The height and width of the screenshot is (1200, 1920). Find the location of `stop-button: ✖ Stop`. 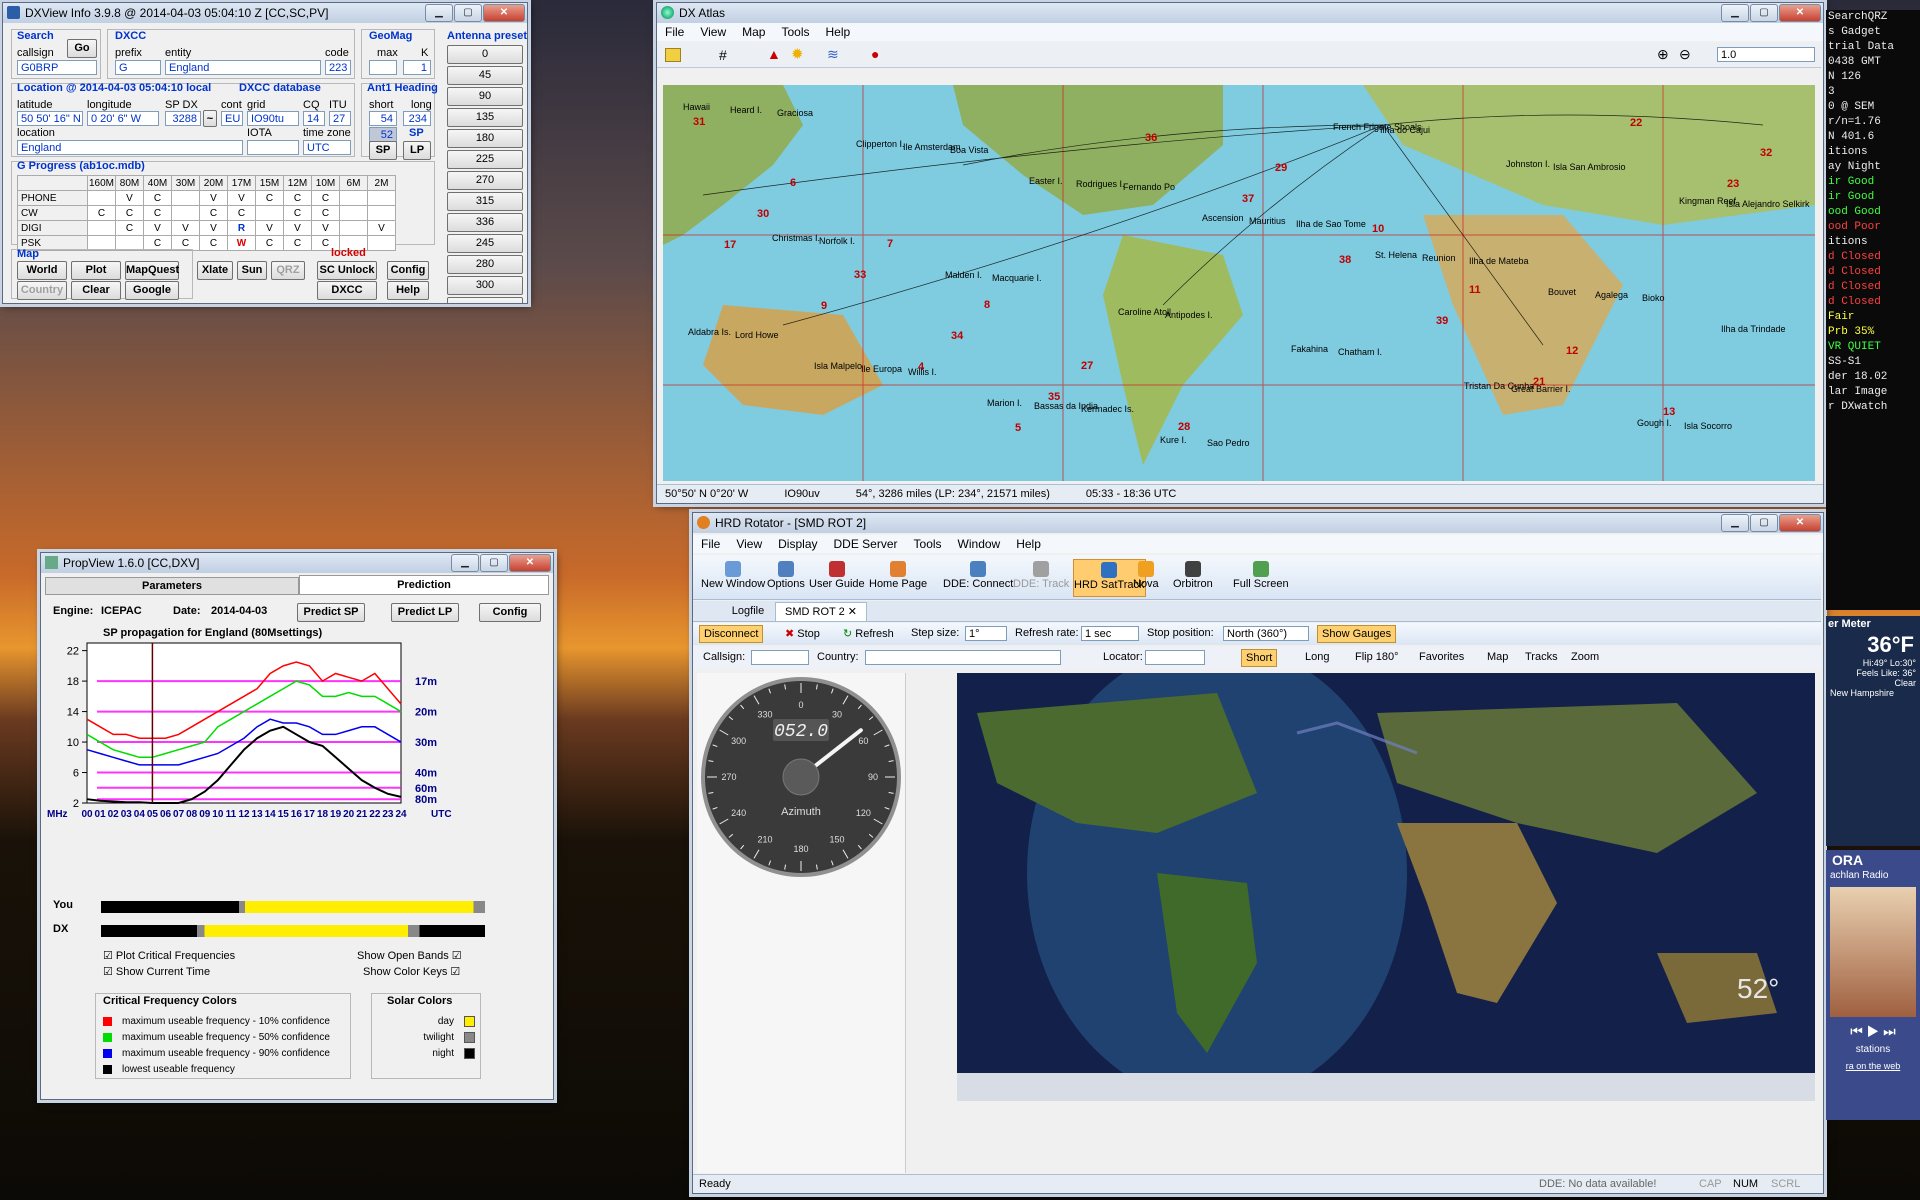

stop-button: ✖ Stop is located at coordinates (802, 633).